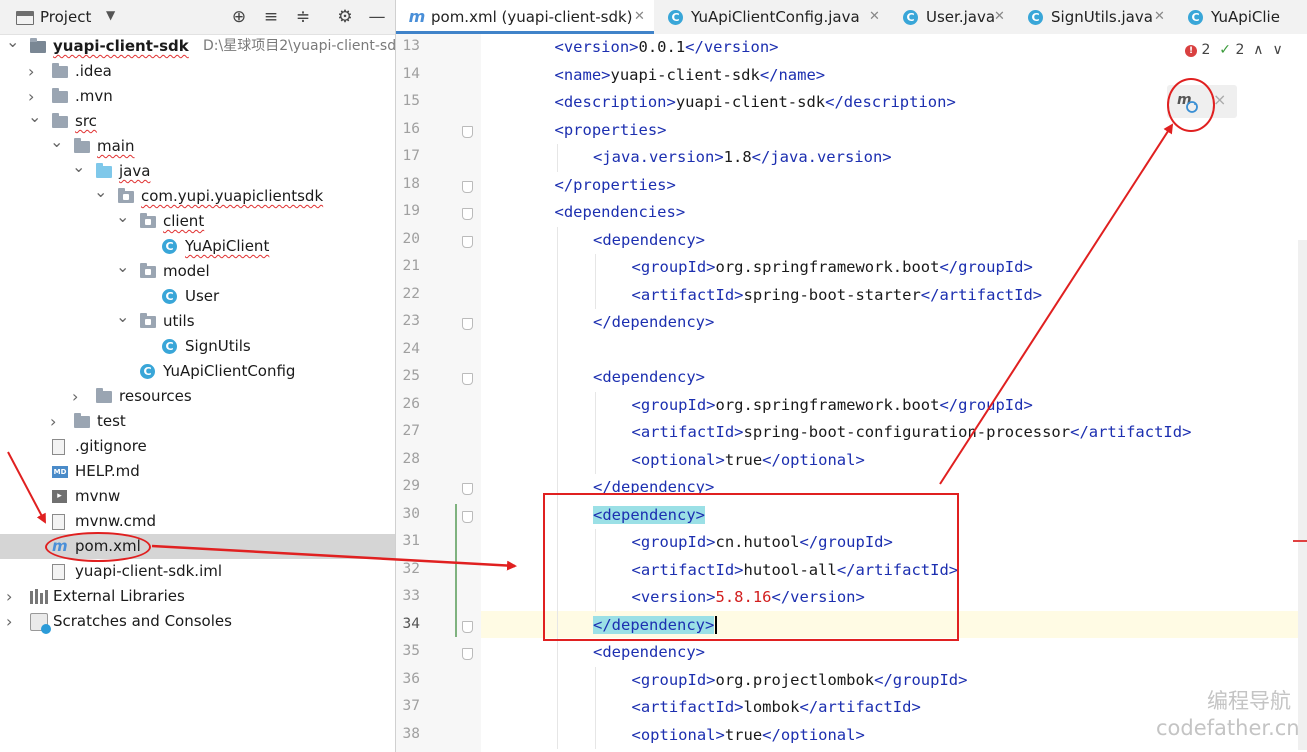 This screenshot has height=752, width=1307. Describe the element at coordinates (26, 487) in the screenshot. I see `arrow-to-pom` at that location.